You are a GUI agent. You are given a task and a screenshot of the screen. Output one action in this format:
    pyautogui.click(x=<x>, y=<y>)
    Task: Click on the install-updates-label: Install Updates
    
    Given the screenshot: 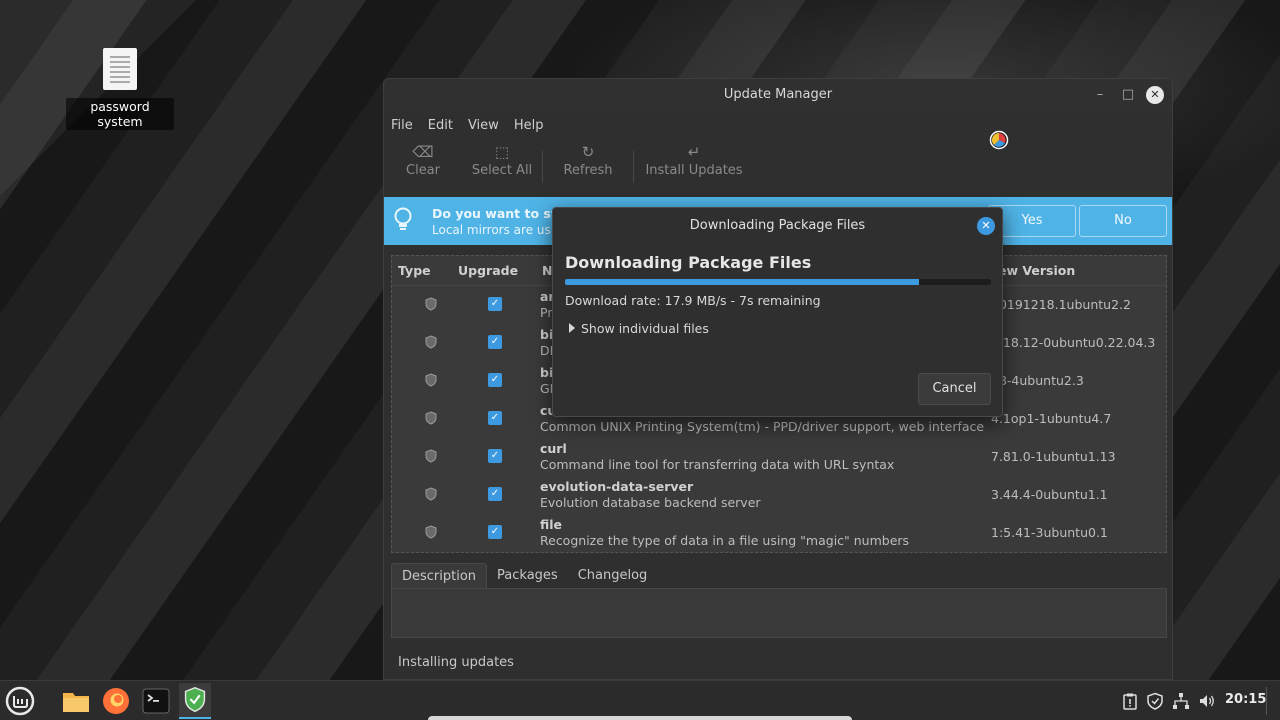 What is the action you would take?
    pyautogui.click(x=694, y=170)
    